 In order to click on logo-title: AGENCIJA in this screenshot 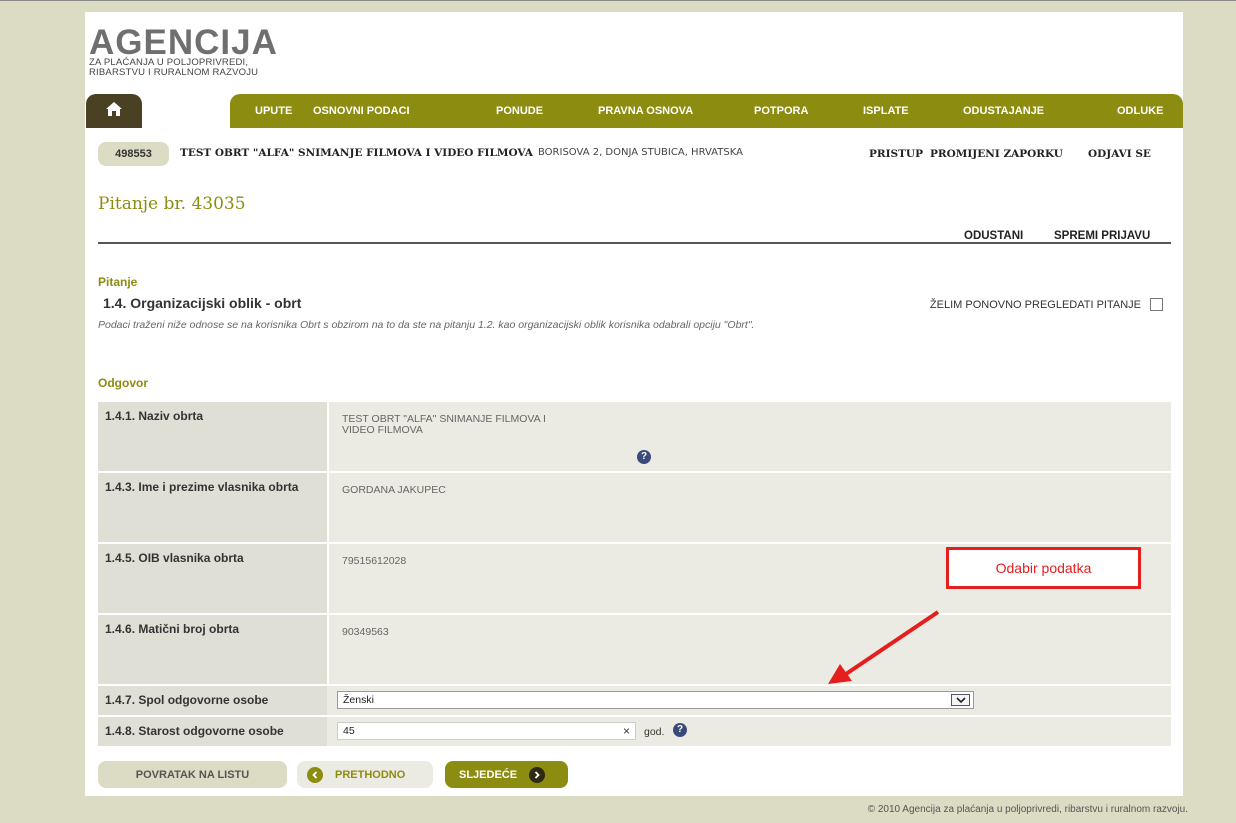, I will do `click(183, 42)`.